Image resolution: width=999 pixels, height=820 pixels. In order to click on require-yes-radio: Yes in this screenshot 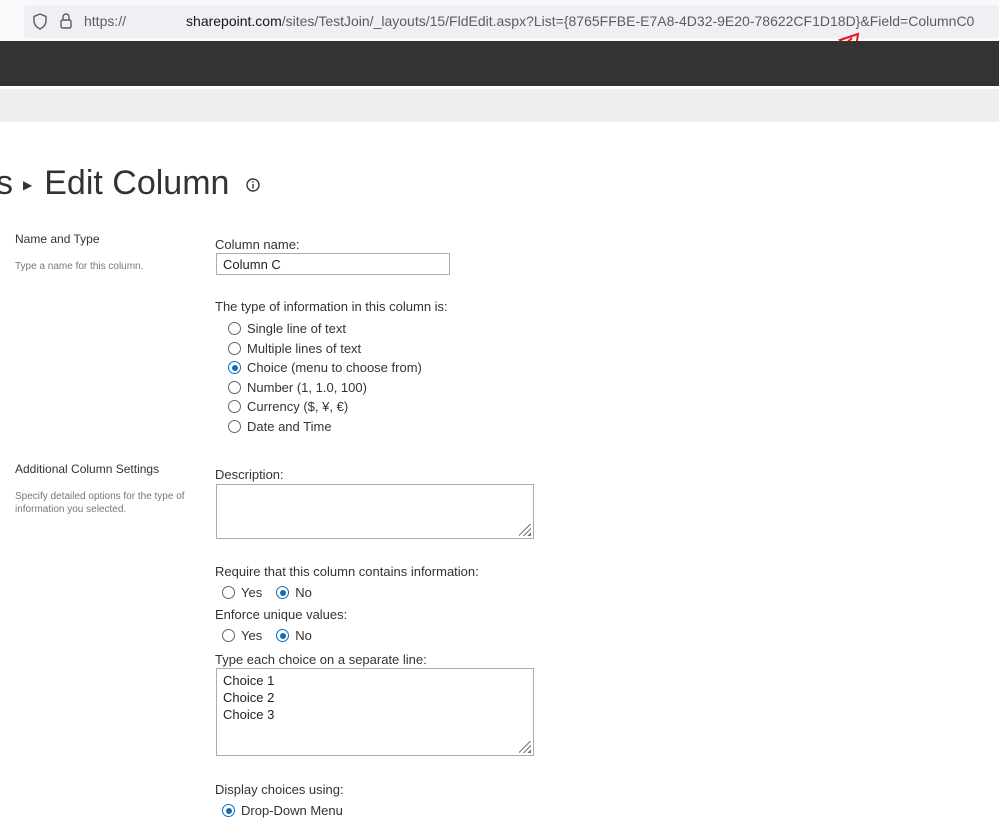, I will do `click(242, 592)`.